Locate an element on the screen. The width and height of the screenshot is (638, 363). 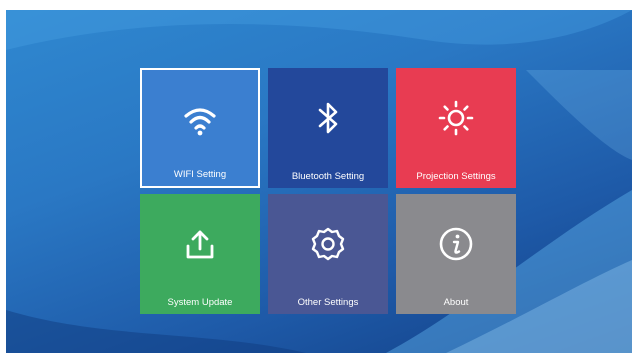
projection-settings-tile: Projection Settings is located at coordinates (456, 128).